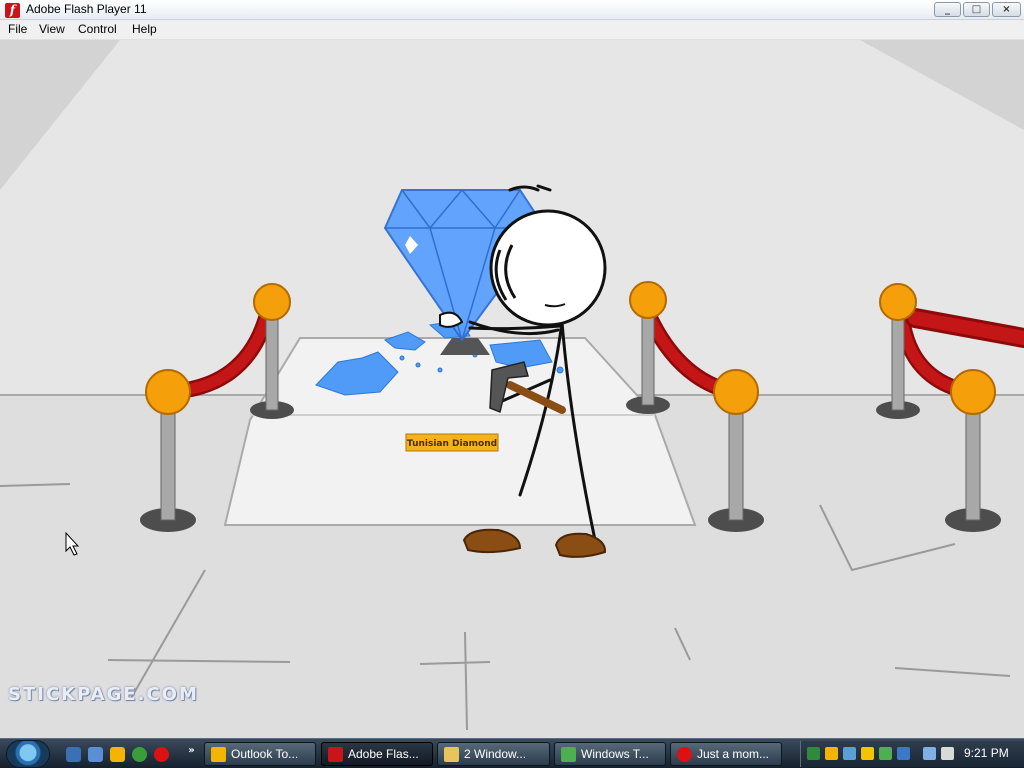 The image size is (1024, 768). Describe the element at coordinates (12, 10) in the screenshot. I see `flash-app-icon: f` at that location.